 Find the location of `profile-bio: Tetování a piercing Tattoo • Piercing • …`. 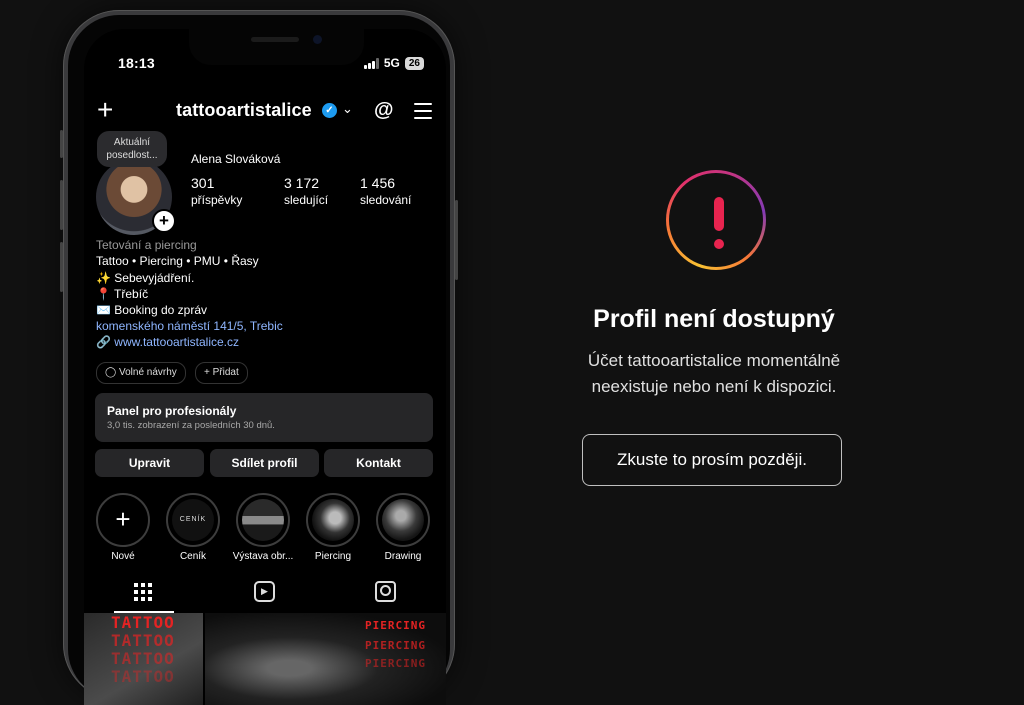

profile-bio: Tetování a piercing Tattoo • Piercing • … is located at coordinates (266, 286).